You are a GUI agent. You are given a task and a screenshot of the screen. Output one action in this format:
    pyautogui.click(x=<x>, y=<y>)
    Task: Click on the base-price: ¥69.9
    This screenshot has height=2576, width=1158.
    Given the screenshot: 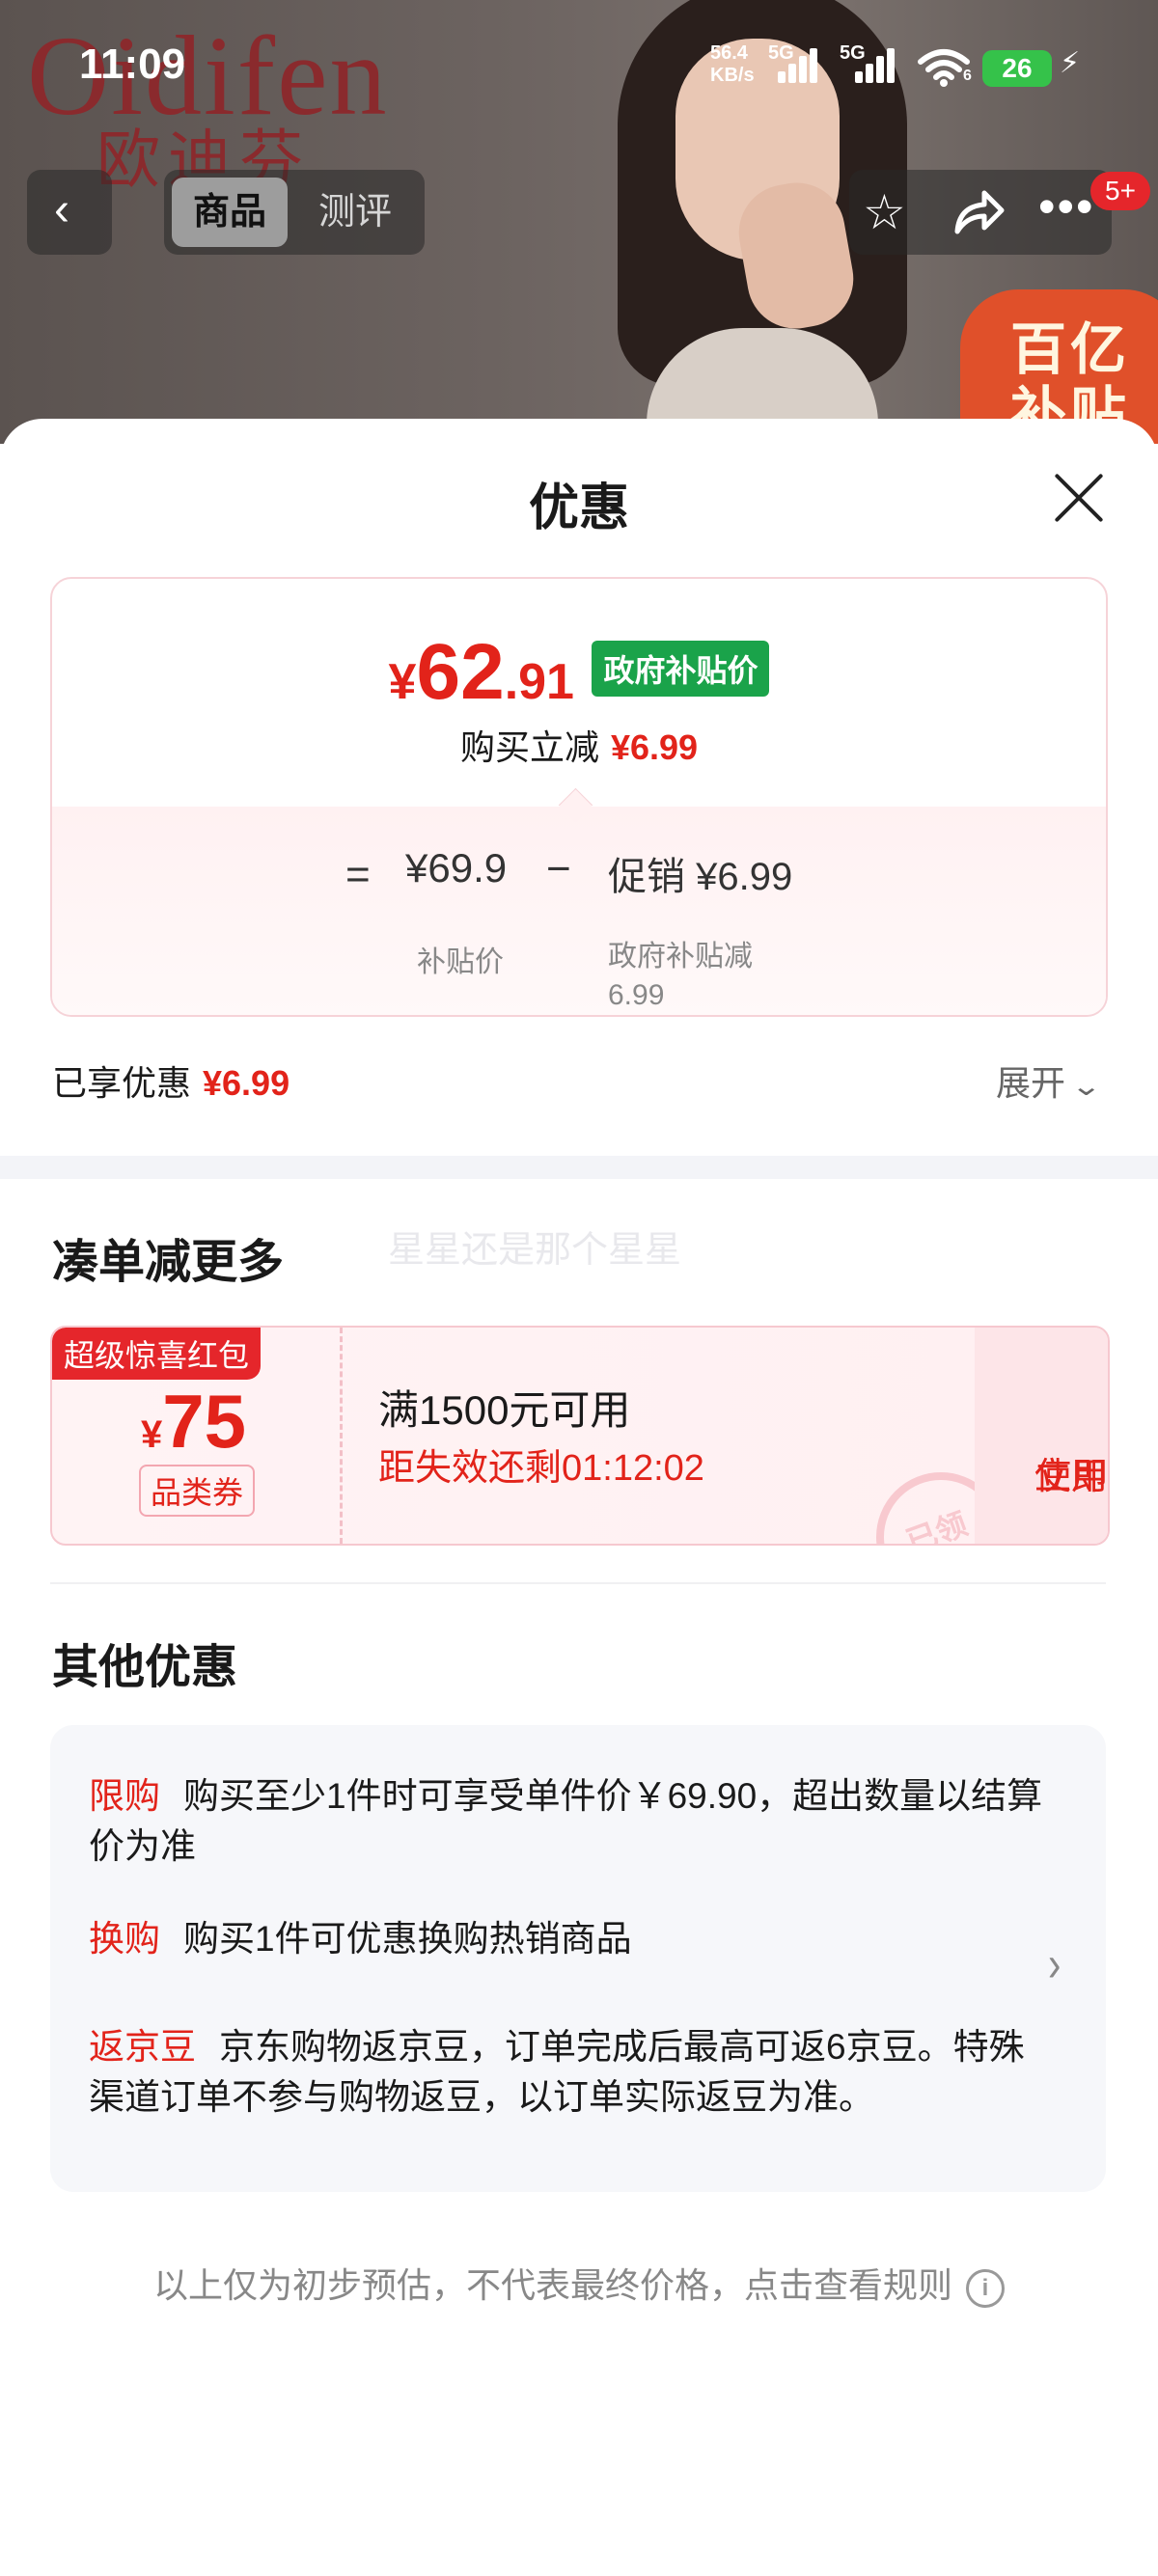 What is the action you would take?
    pyautogui.click(x=456, y=868)
    